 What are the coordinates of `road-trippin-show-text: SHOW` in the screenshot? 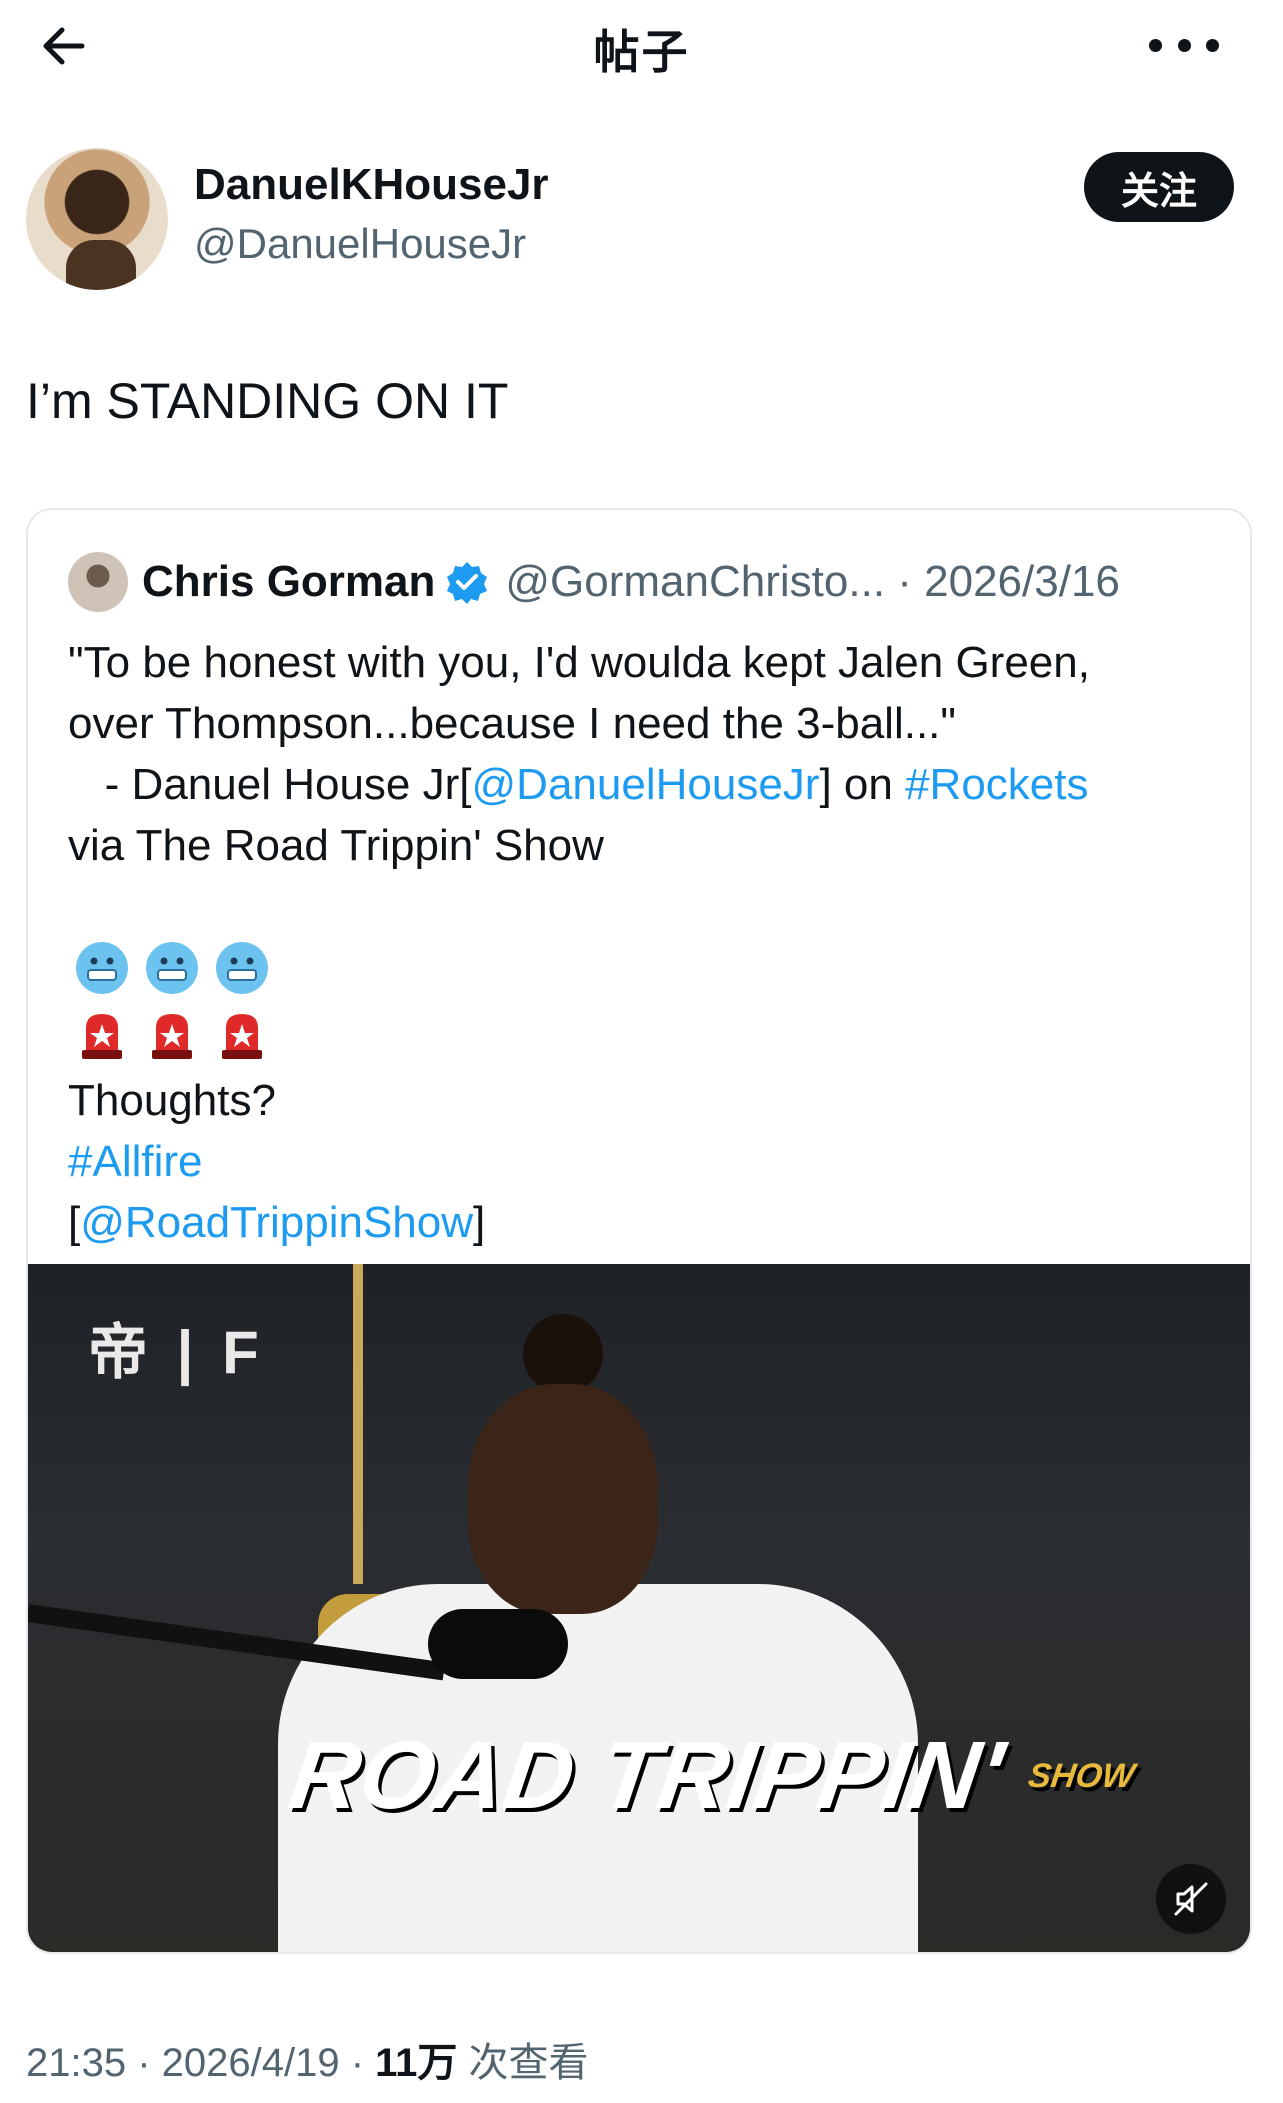 It's located at (1081, 1776).